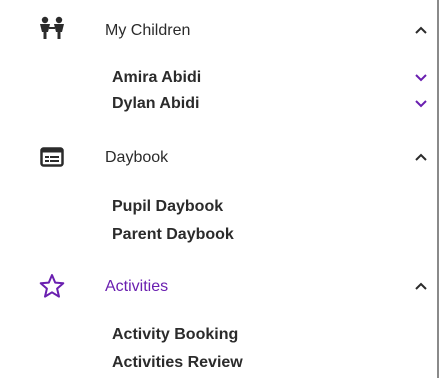 This screenshot has width=441, height=378. Describe the element at coordinates (148, 30) in the screenshot. I see `section-title-my-children: My Children` at that location.